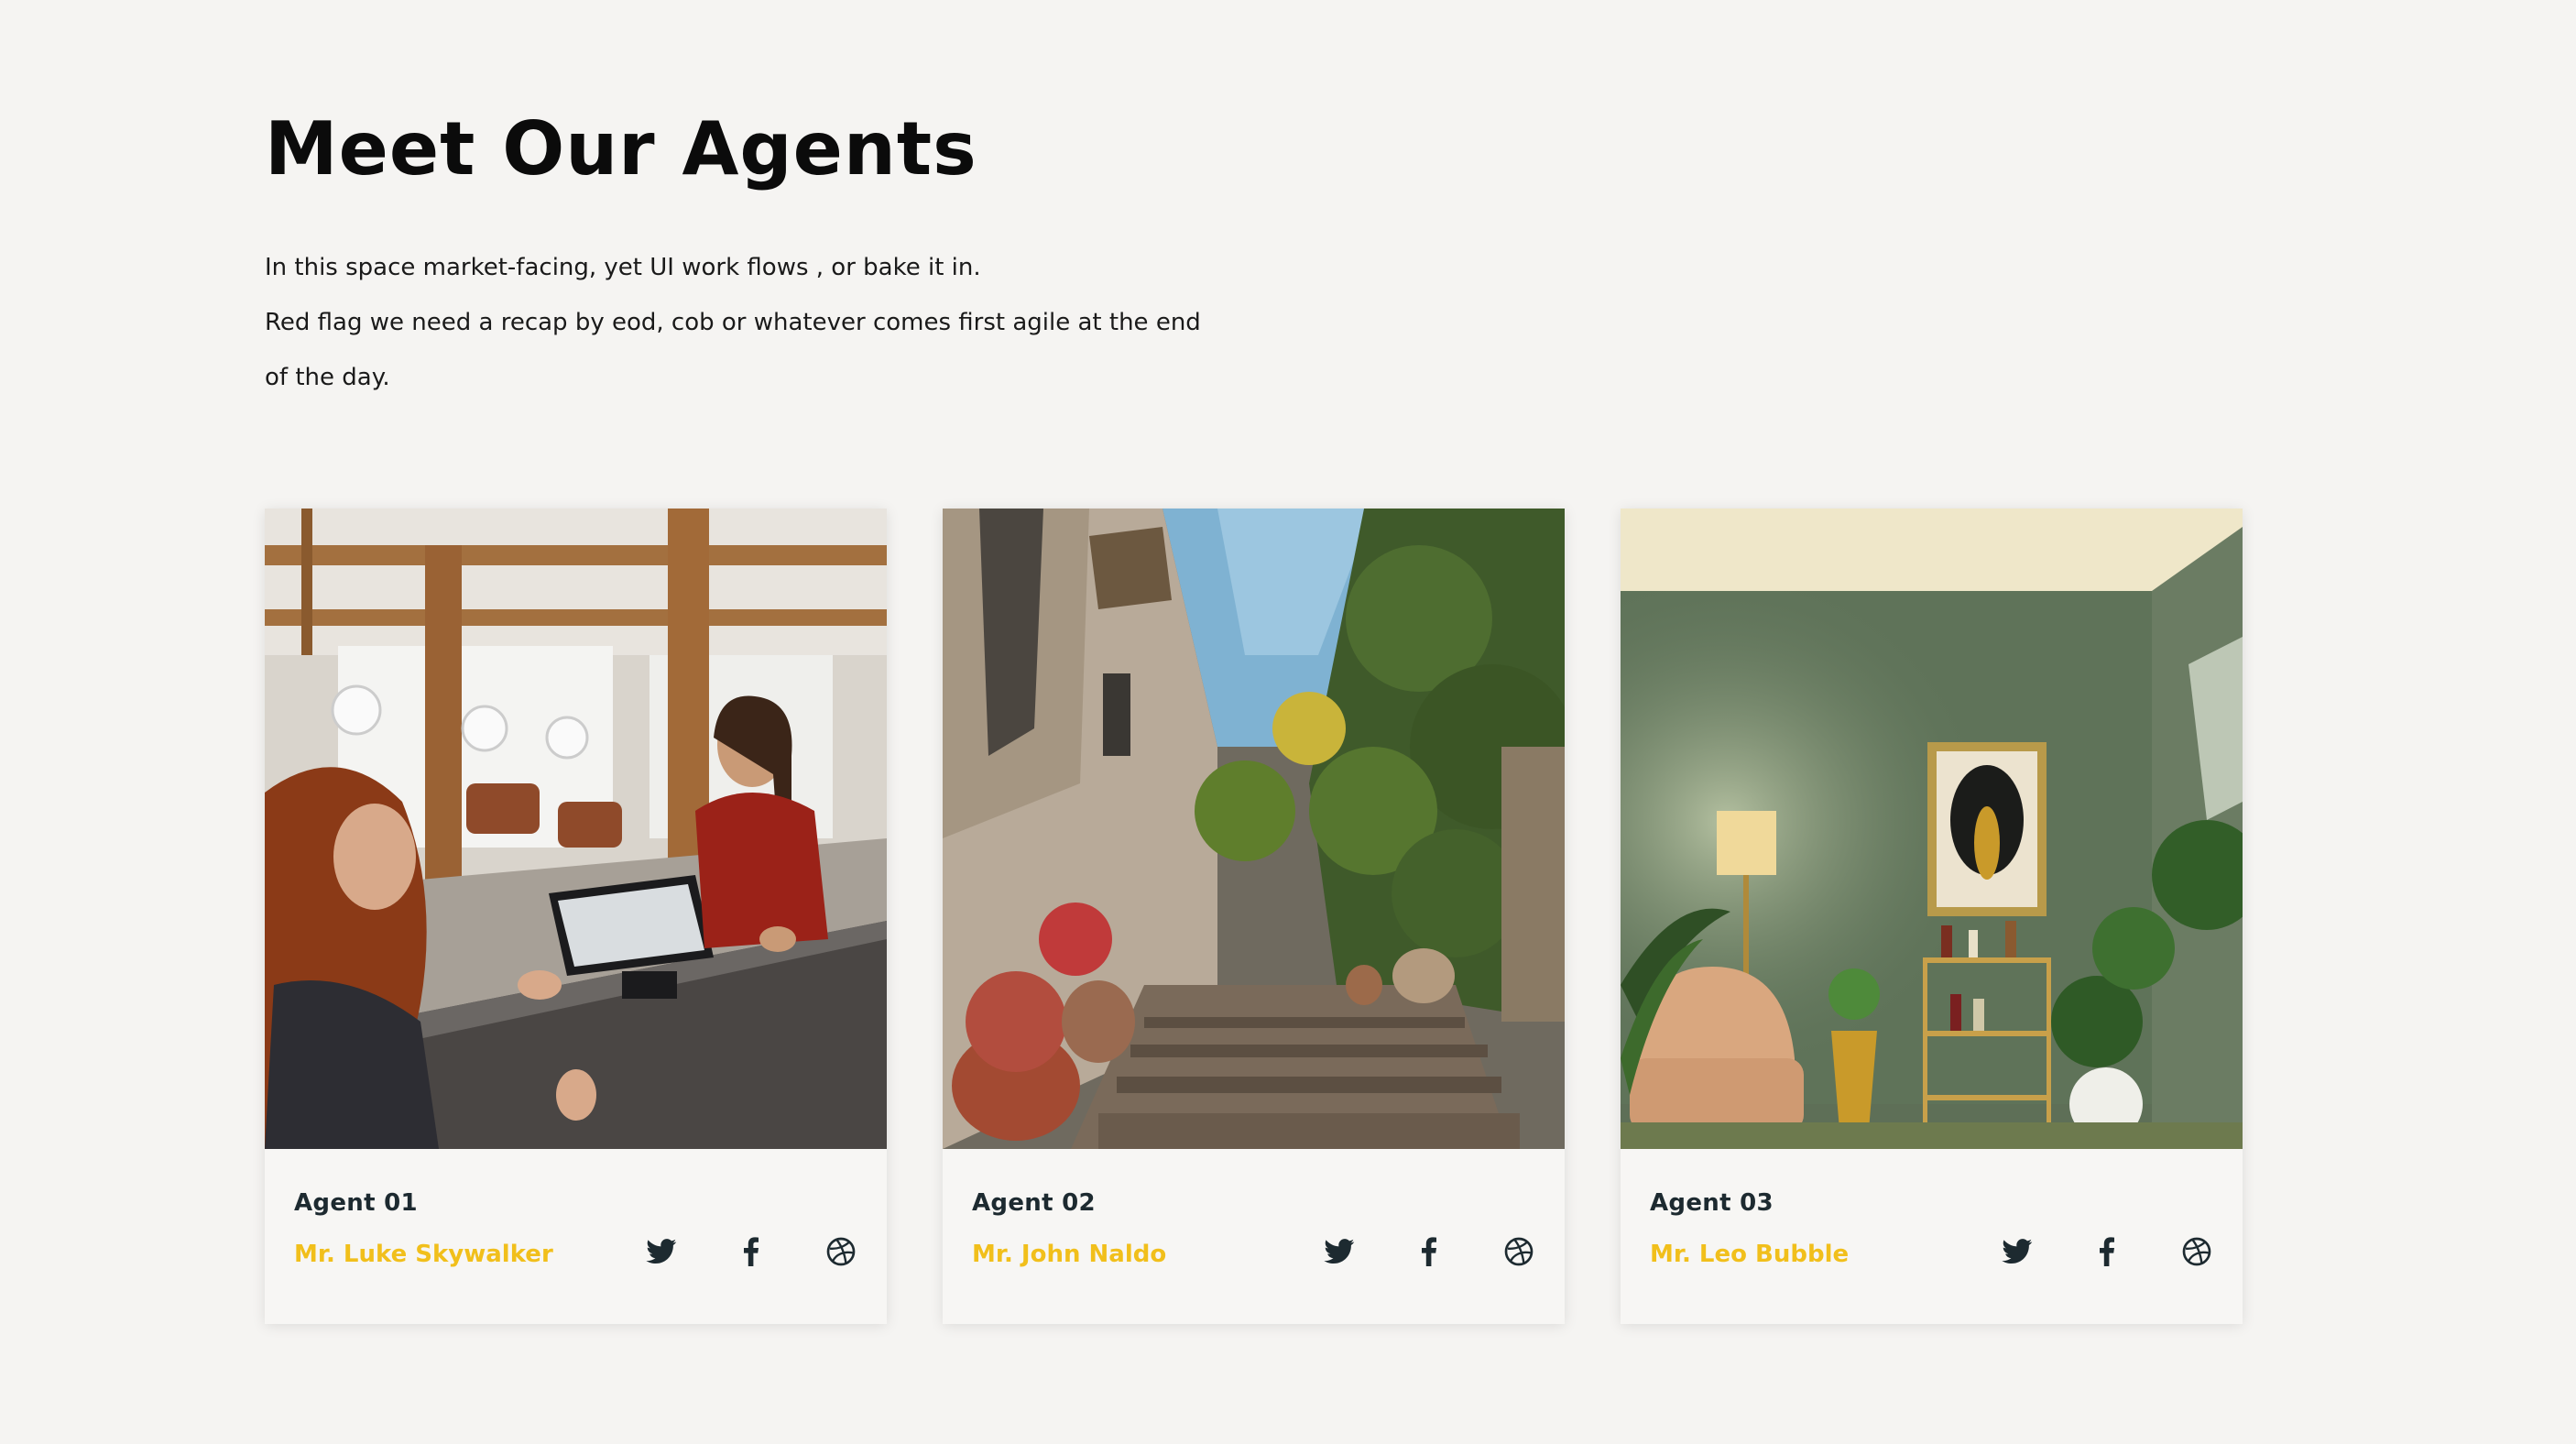 Image resolution: width=2576 pixels, height=1444 pixels. Describe the element at coordinates (1254, 1237) in the screenshot. I see `agent-info: Agent 02 Mr. John Naldo` at that location.